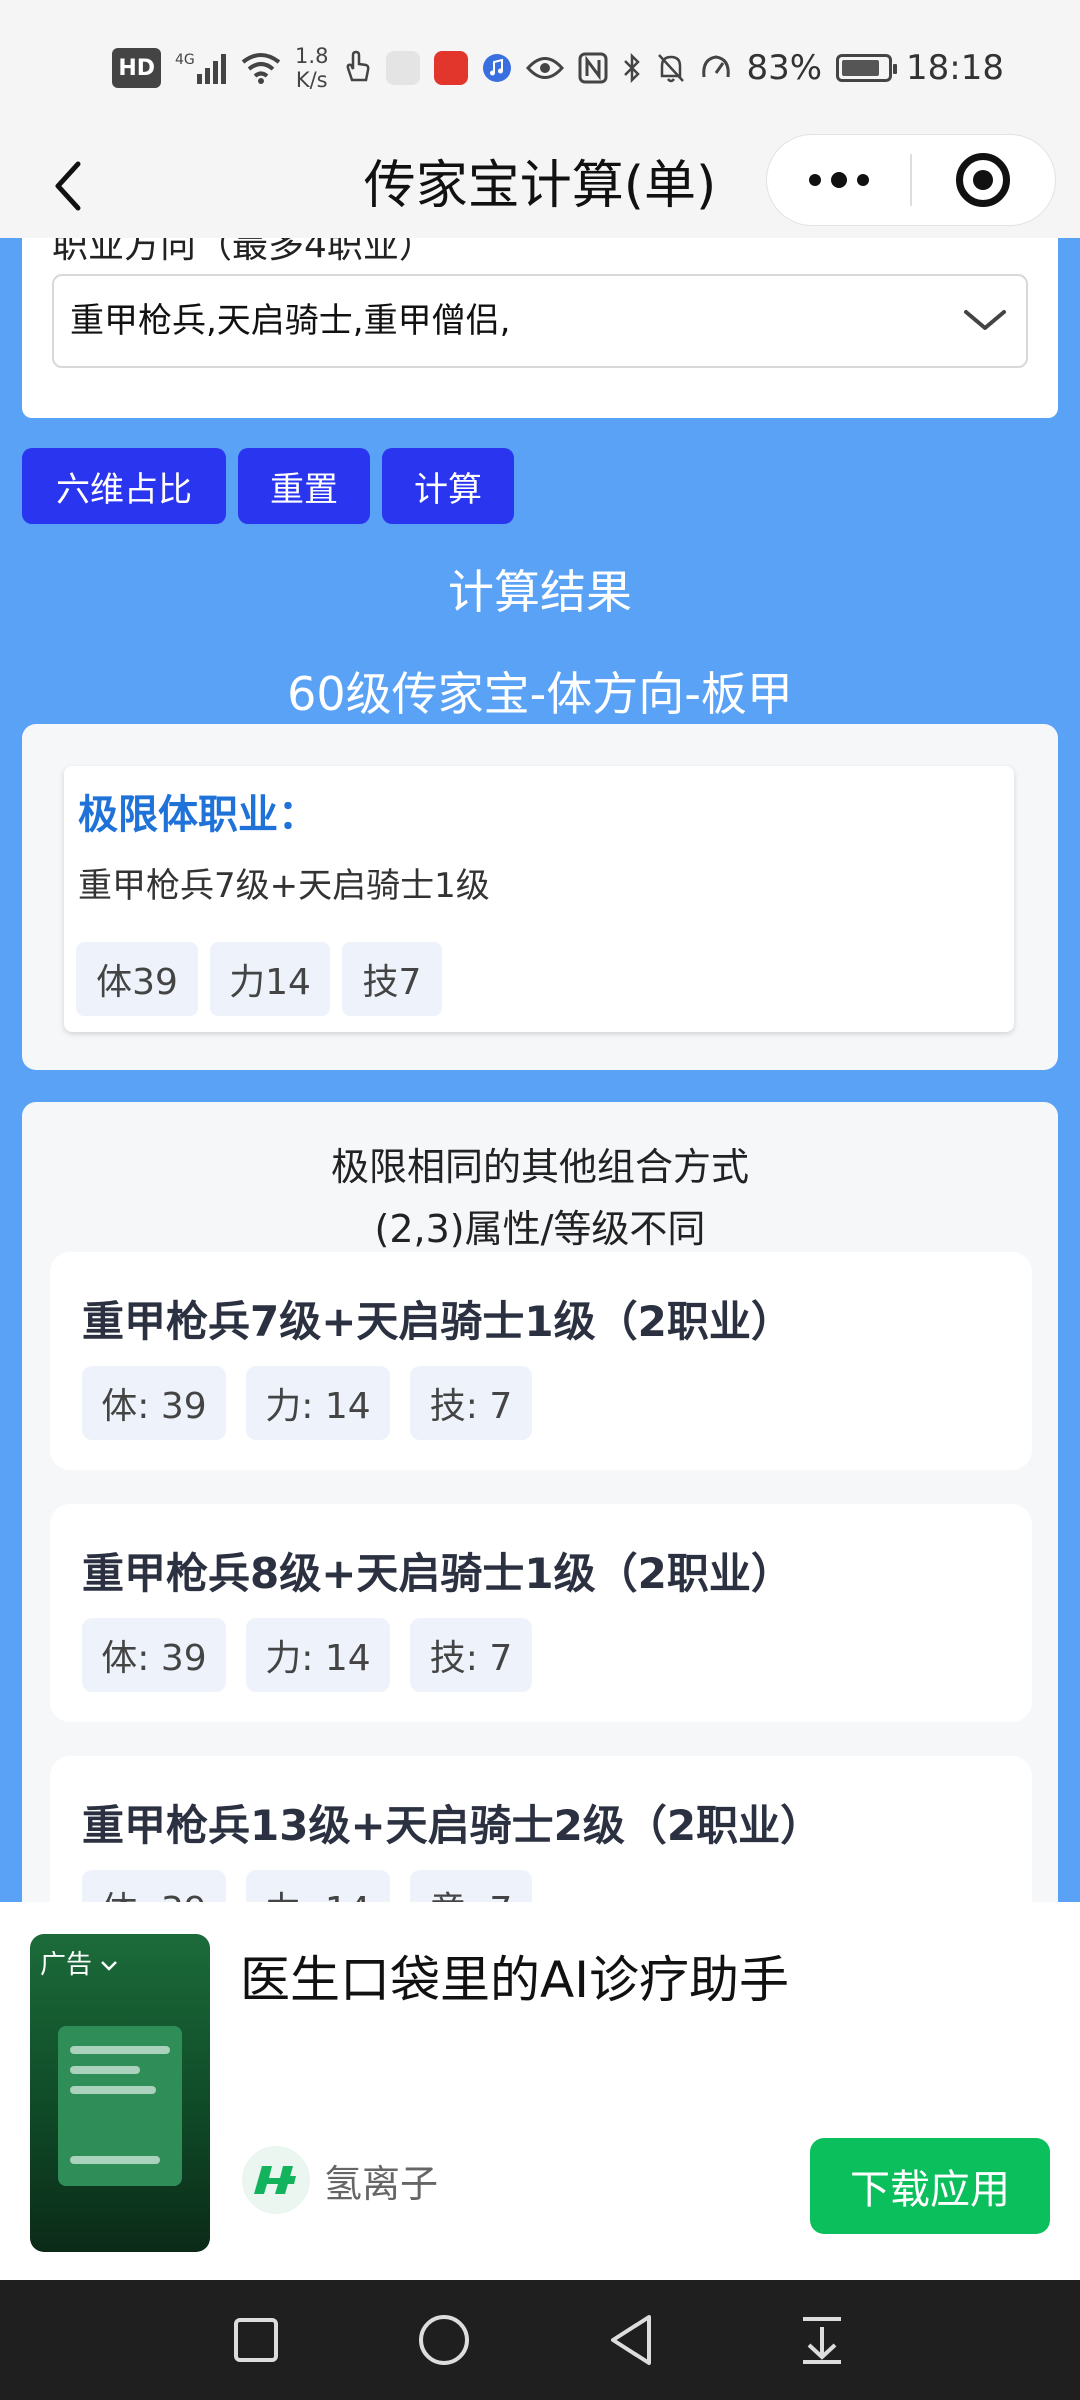  I want to click on stat-tag-constitution: 体39, so click(137, 979).